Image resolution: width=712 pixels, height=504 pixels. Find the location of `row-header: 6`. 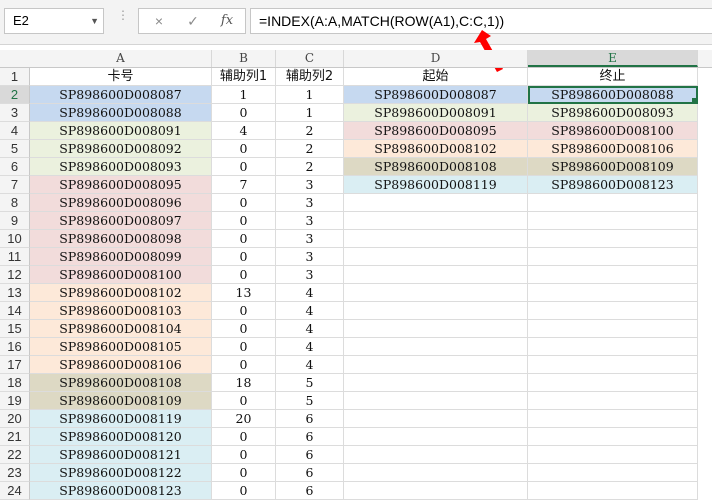

row-header: 6 is located at coordinates (15, 167).